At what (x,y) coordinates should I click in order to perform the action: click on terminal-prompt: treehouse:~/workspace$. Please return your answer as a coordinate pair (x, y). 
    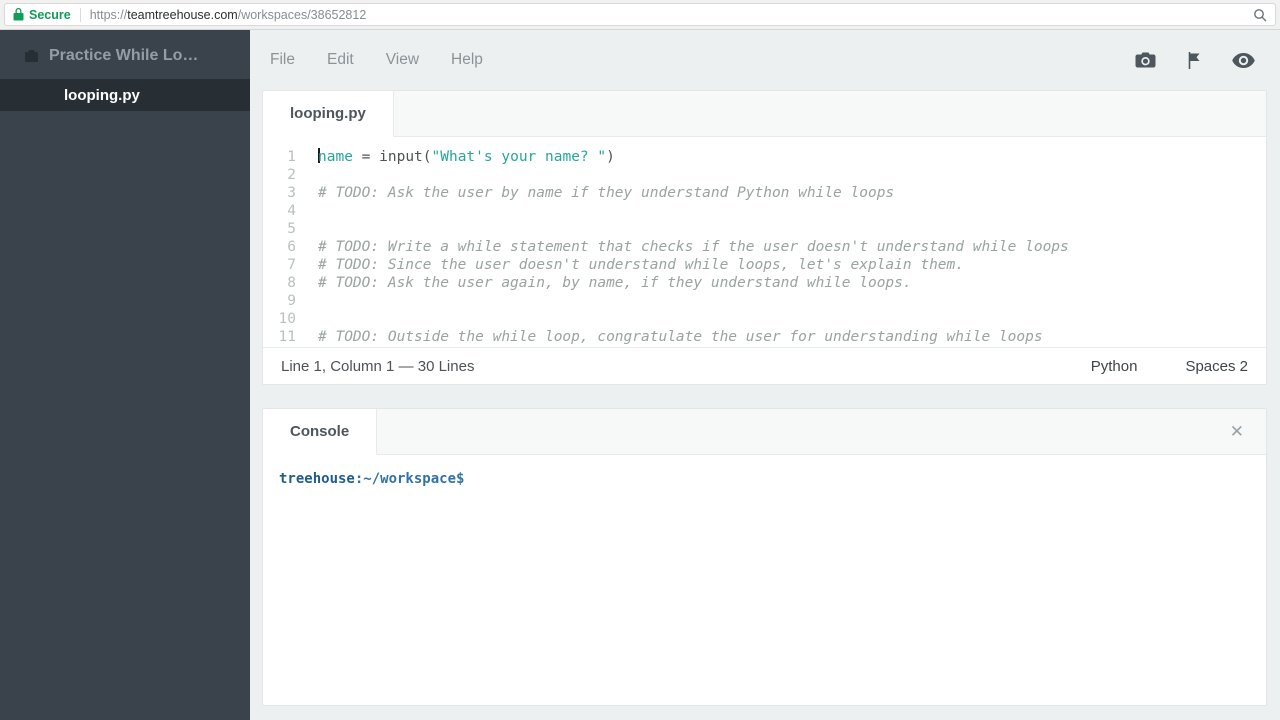
    Looking at the image, I should click on (764, 479).